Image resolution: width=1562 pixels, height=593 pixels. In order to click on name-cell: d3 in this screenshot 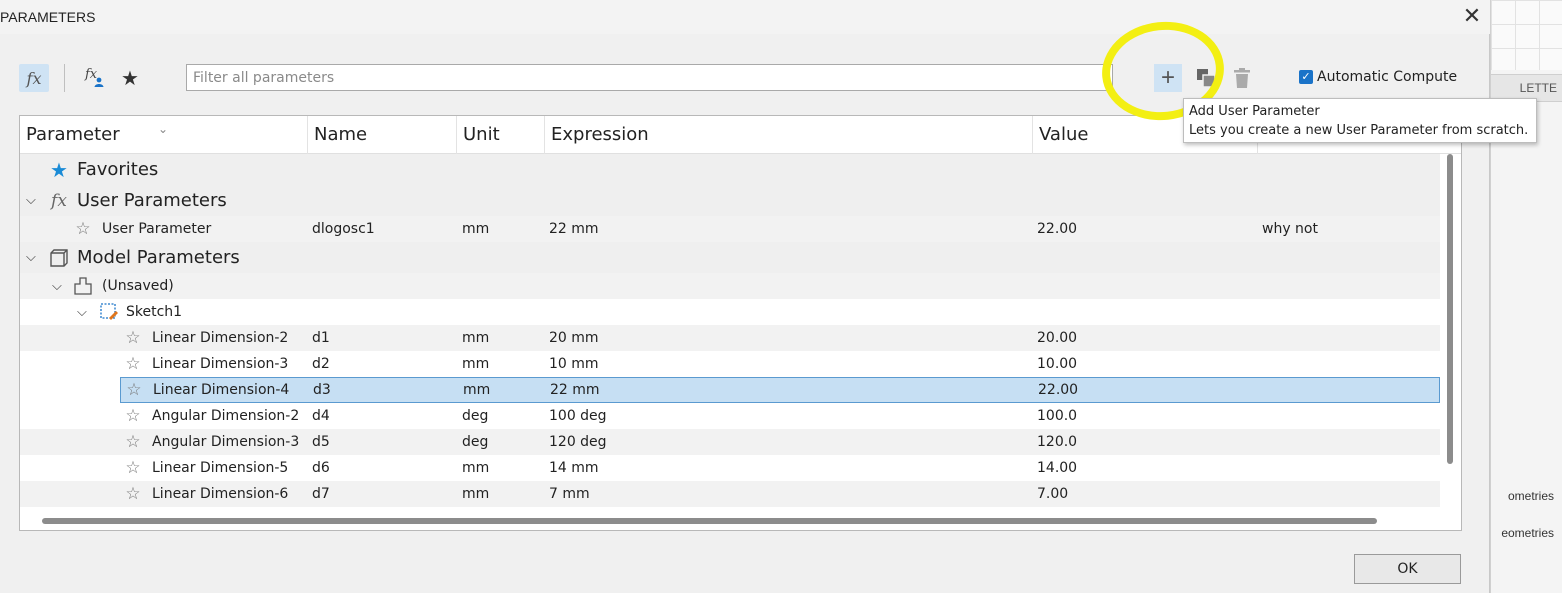, I will do `click(322, 390)`.